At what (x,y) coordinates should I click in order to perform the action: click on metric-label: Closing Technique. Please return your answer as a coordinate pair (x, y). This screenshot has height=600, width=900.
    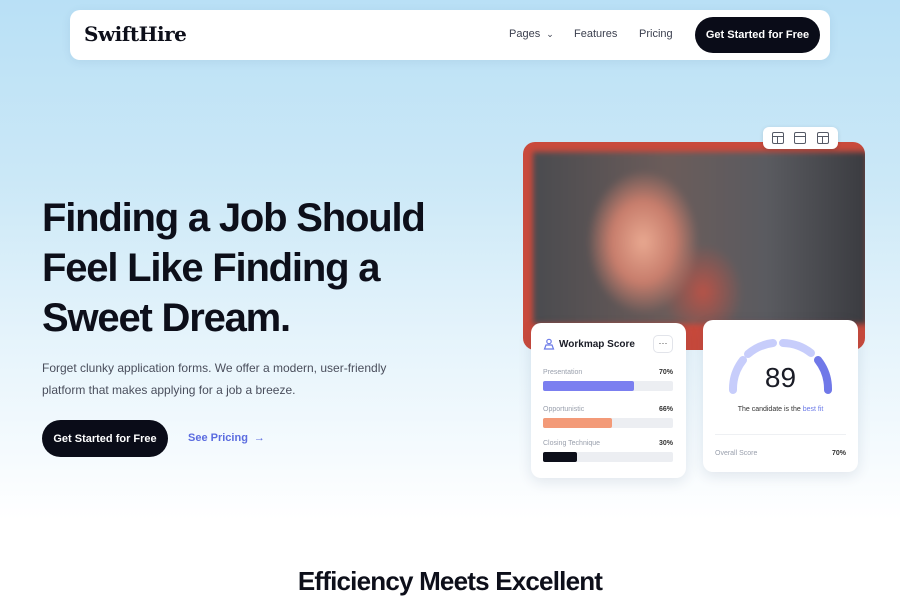
    Looking at the image, I should click on (572, 443).